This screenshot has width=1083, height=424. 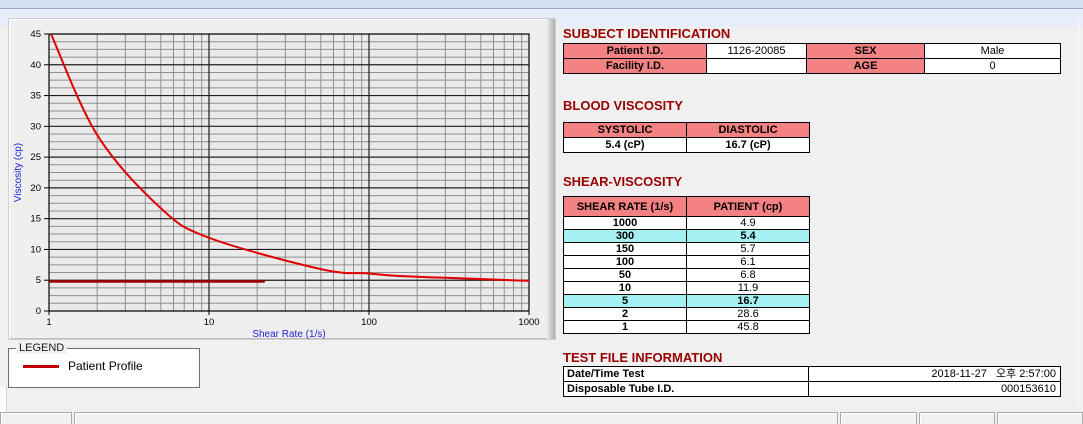 What do you see at coordinates (35, 157) in the screenshot?
I see `svg-text: 25` at bounding box center [35, 157].